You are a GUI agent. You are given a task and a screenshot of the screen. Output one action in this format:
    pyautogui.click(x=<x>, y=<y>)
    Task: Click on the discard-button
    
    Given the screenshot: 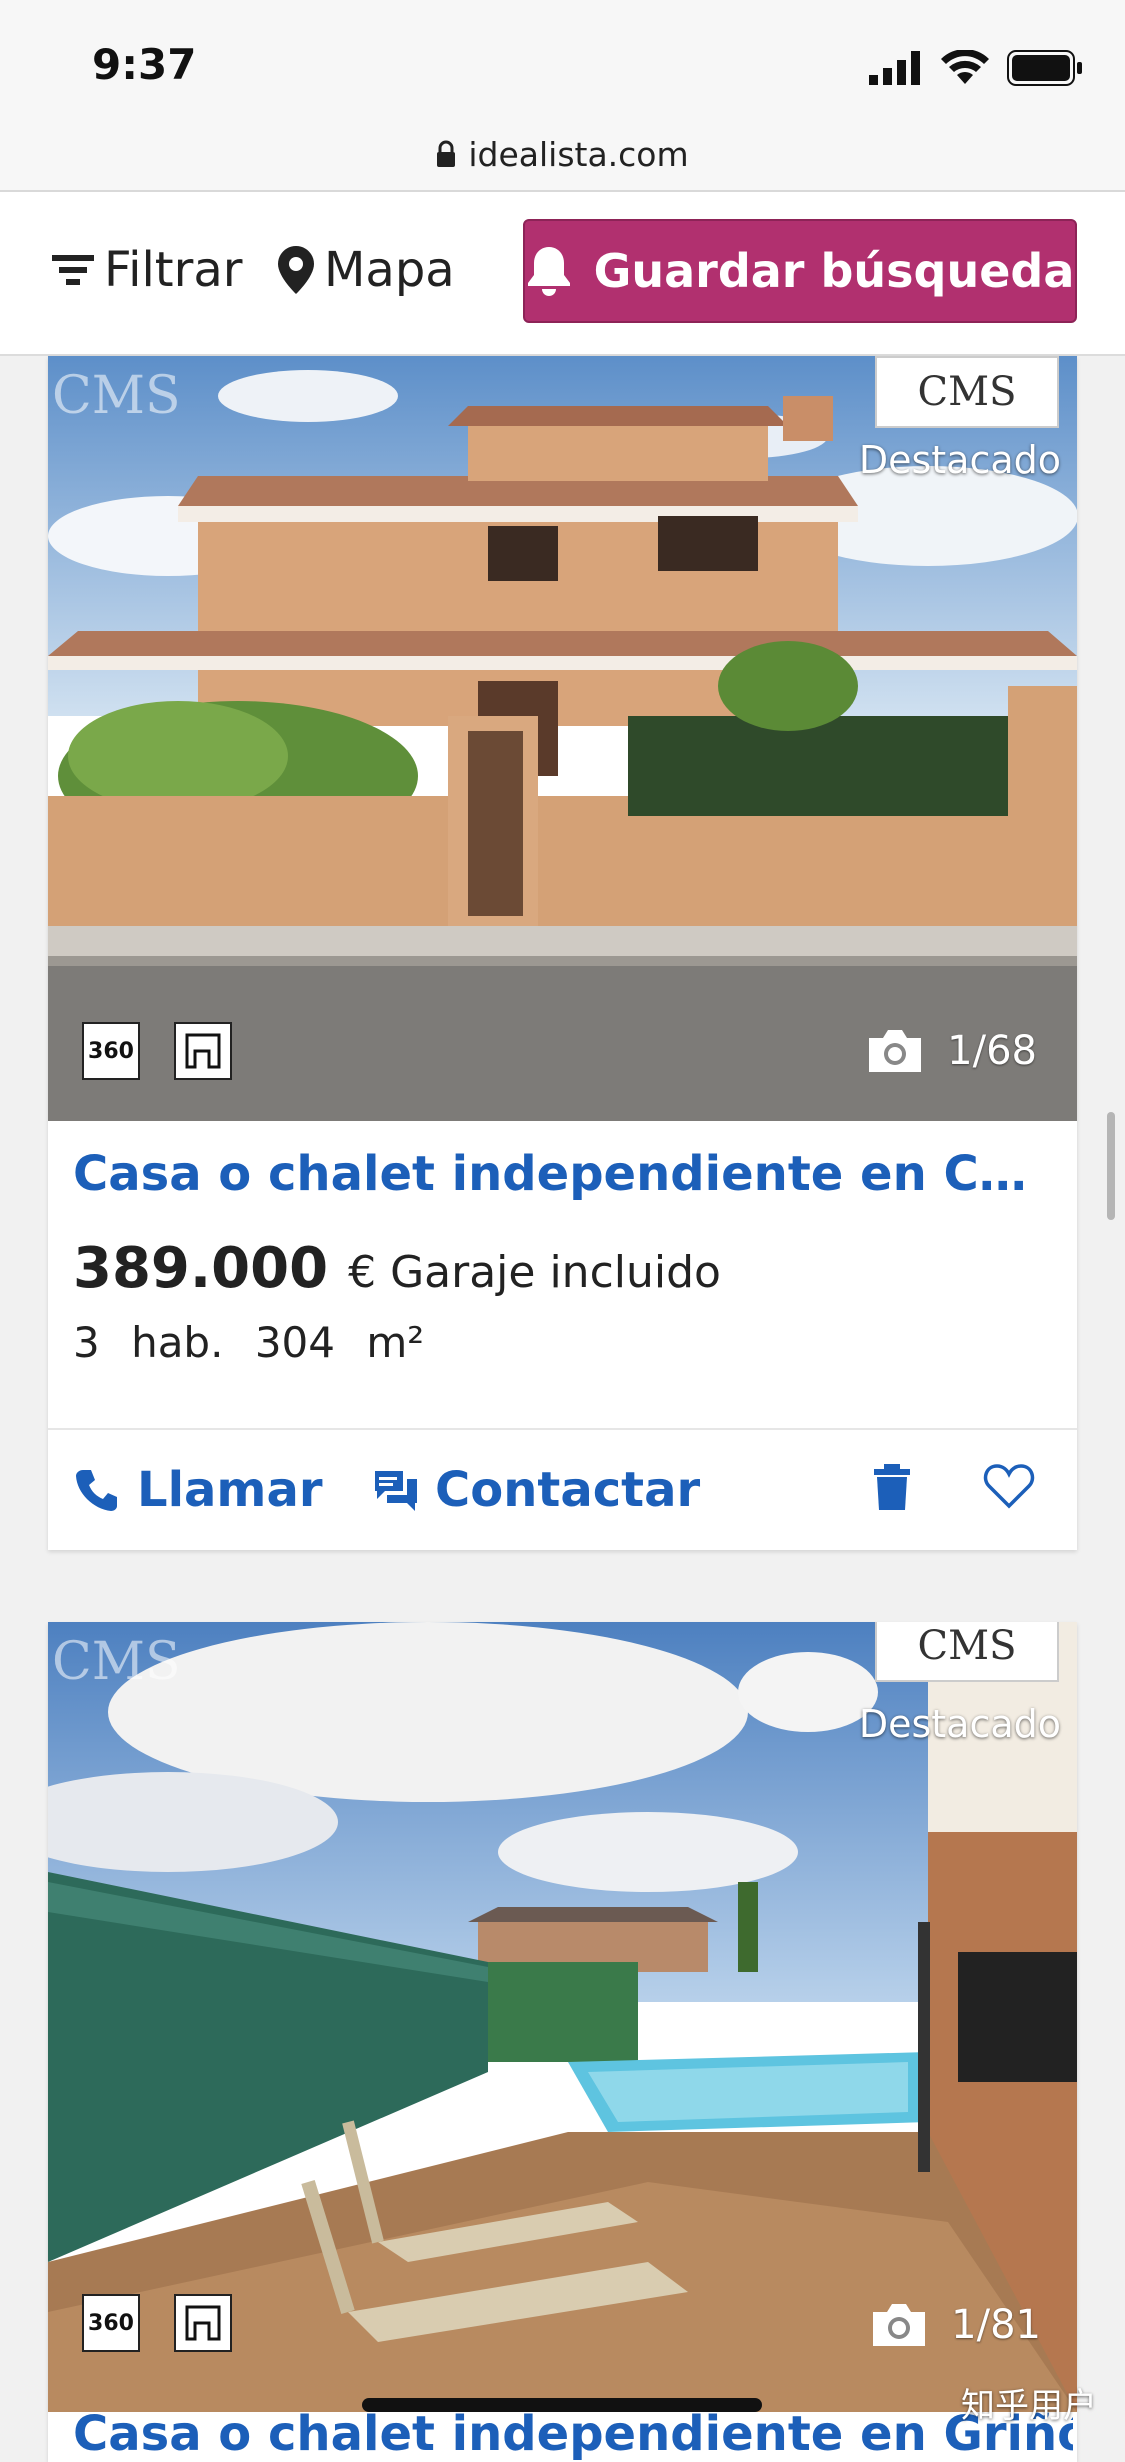 What is the action you would take?
    pyautogui.click(x=892, y=1489)
    